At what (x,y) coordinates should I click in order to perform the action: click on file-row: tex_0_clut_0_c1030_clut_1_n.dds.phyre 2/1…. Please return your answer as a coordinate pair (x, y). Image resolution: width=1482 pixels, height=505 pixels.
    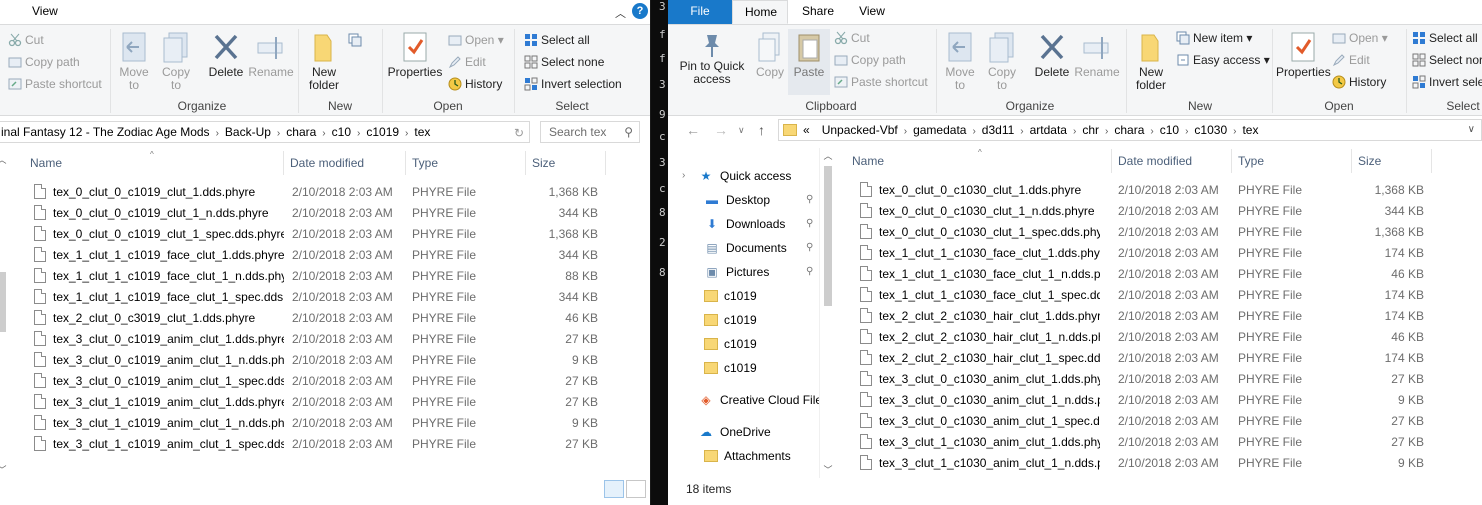
    Looking at the image, I should click on (1150, 211).